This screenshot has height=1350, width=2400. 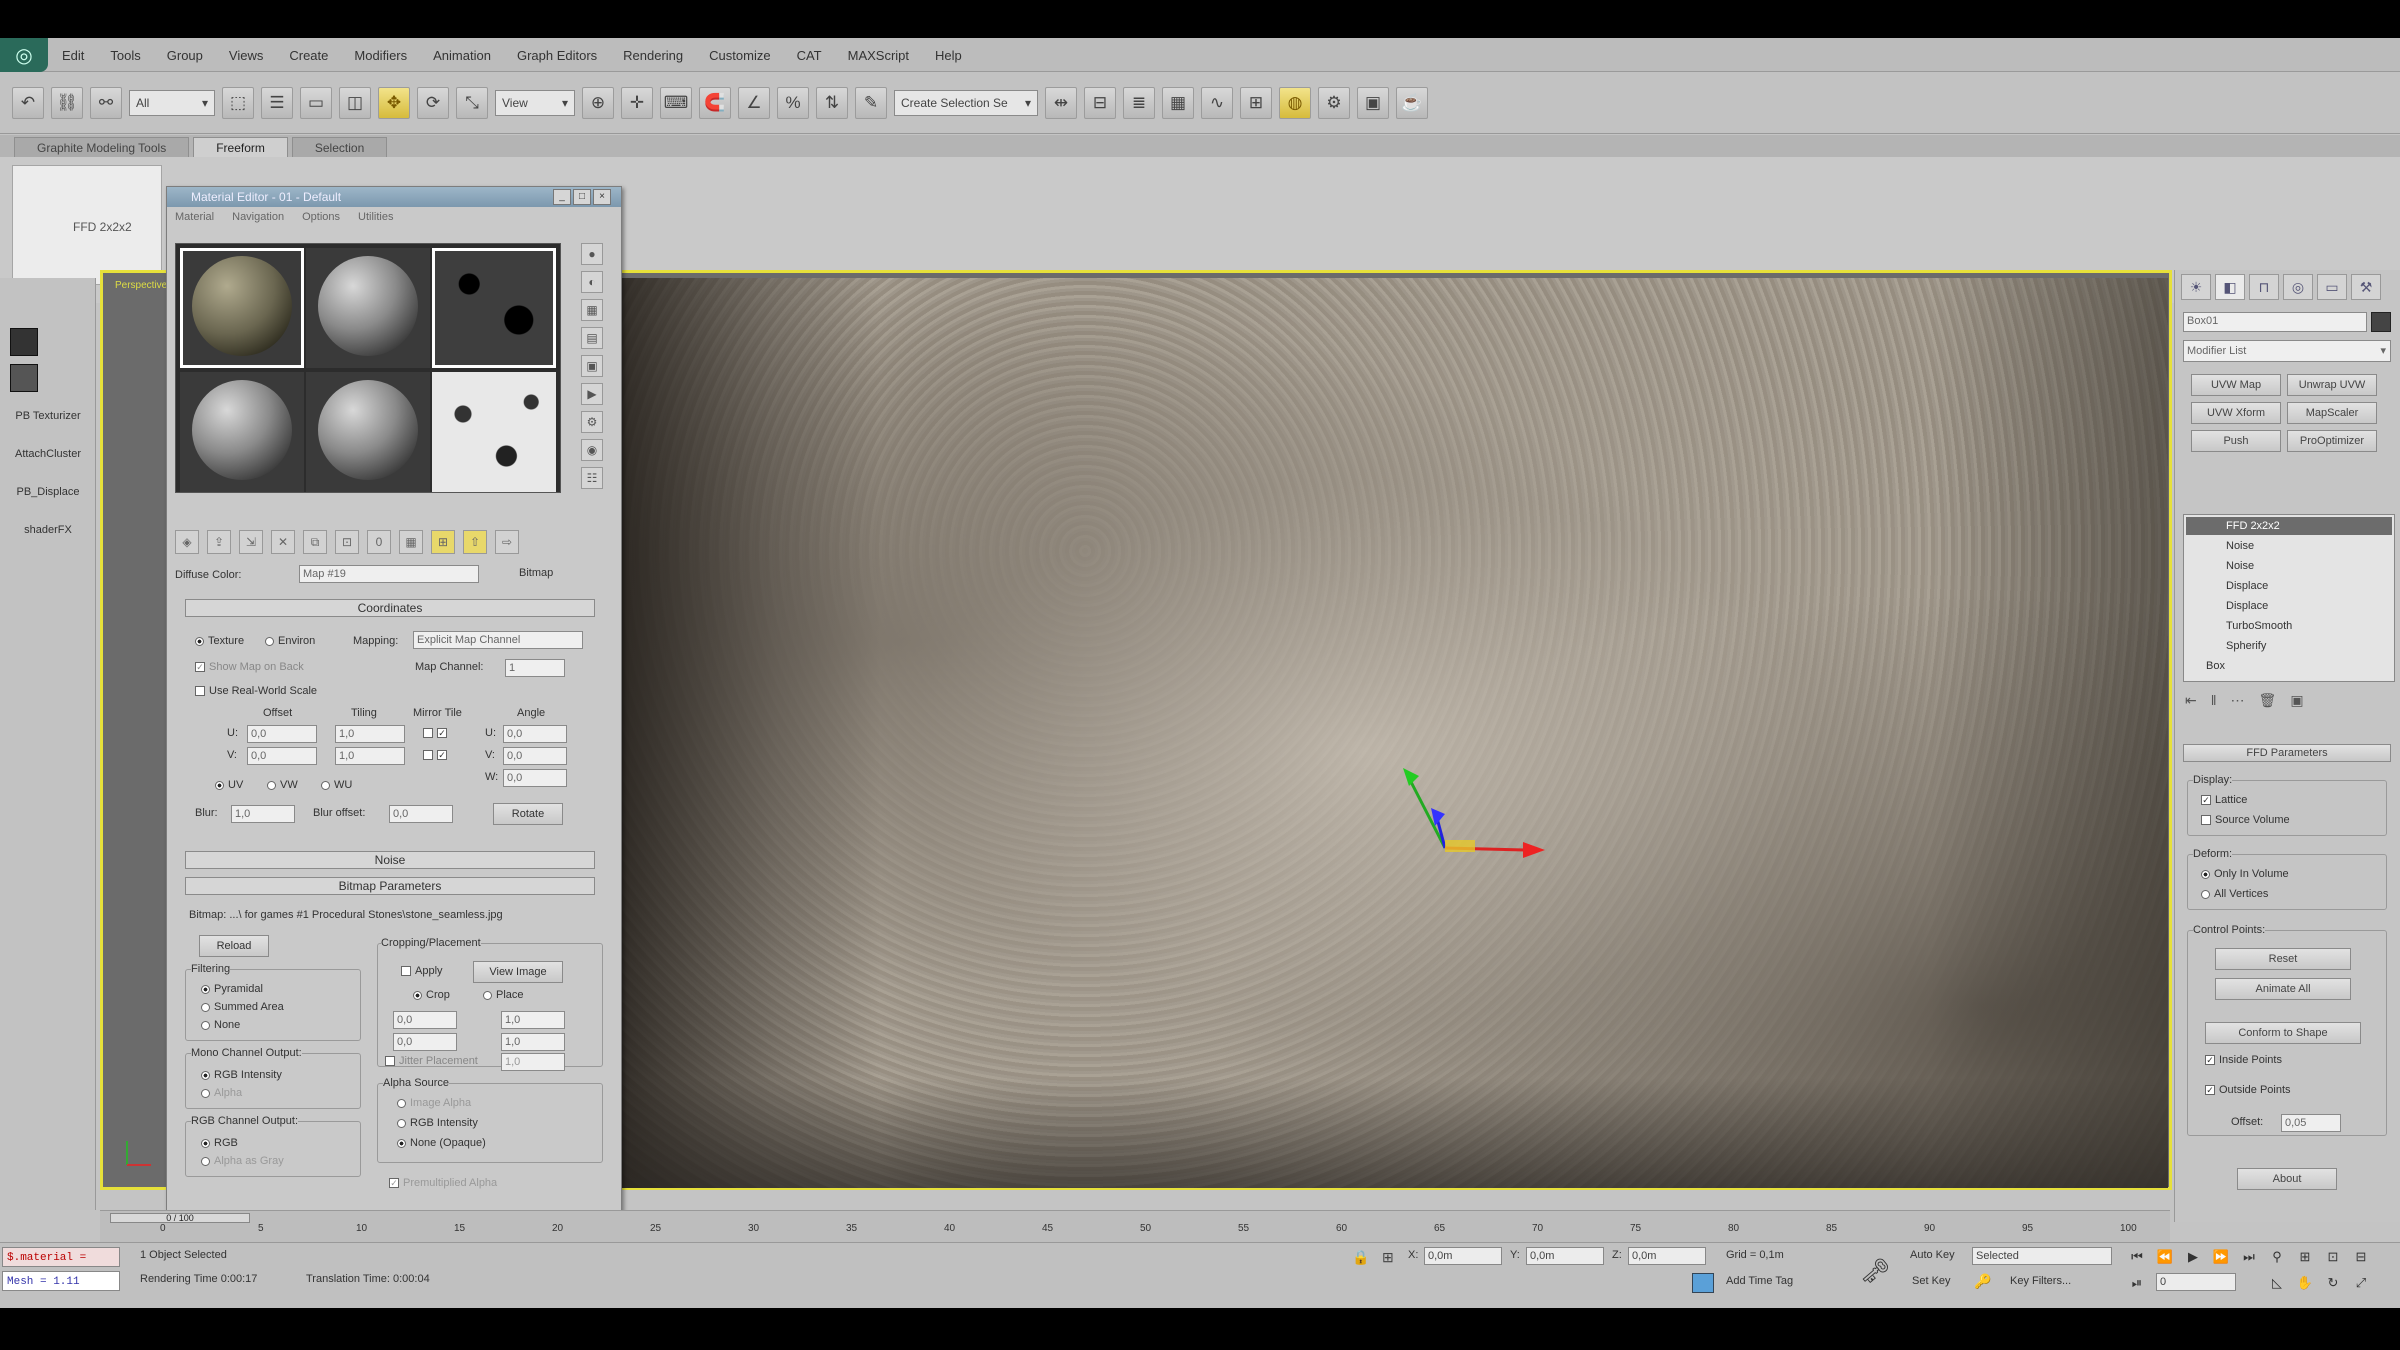 I want to click on options-icon: ⚙, so click(x=592, y=422).